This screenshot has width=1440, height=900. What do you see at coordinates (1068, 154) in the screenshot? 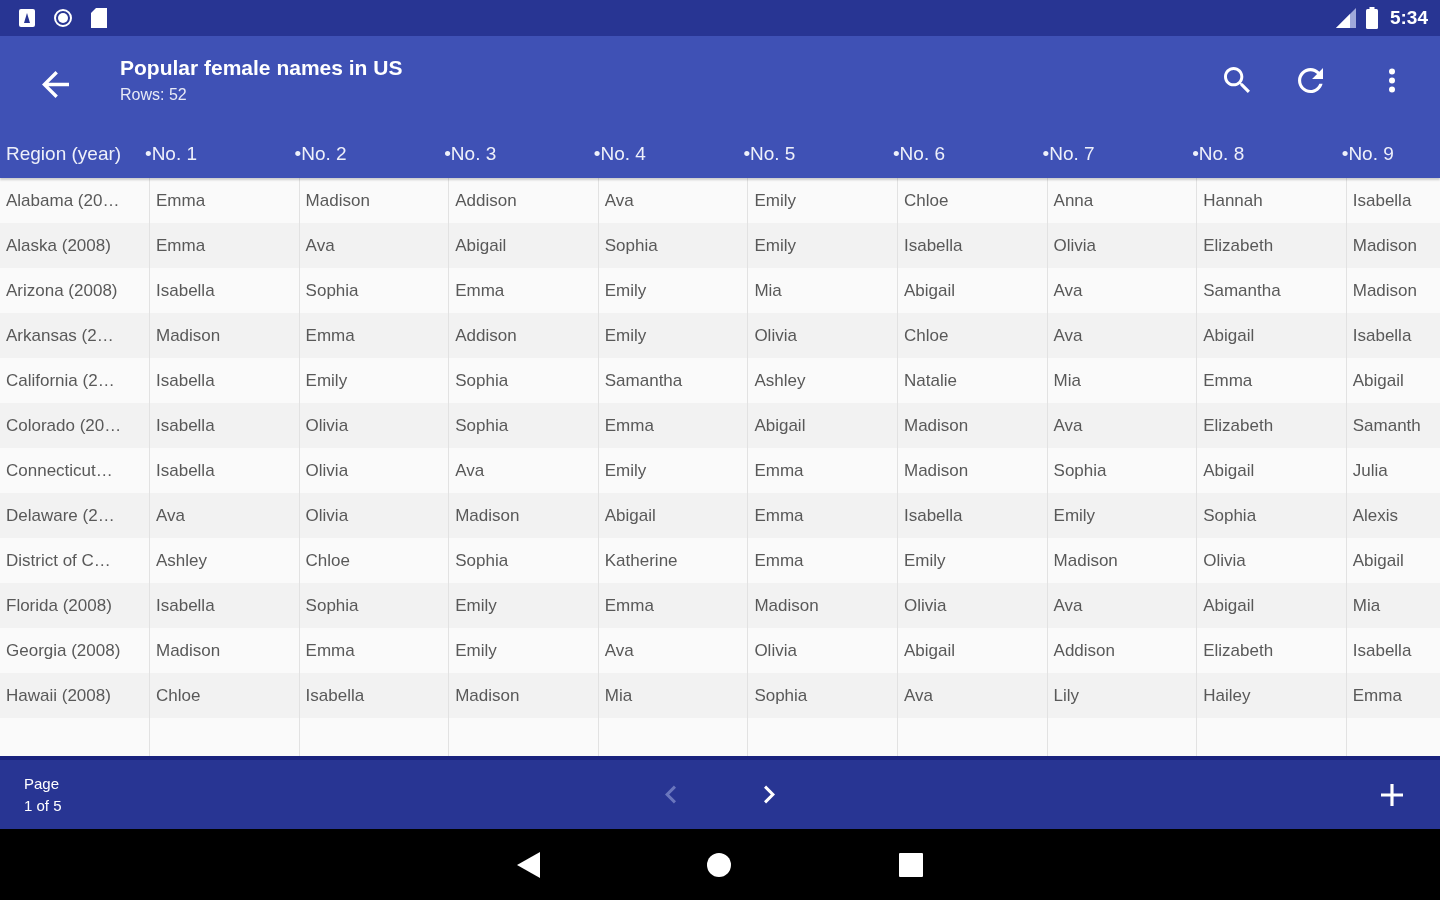
I see `column-header: •No. 7` at bounding box center [1068, 154].